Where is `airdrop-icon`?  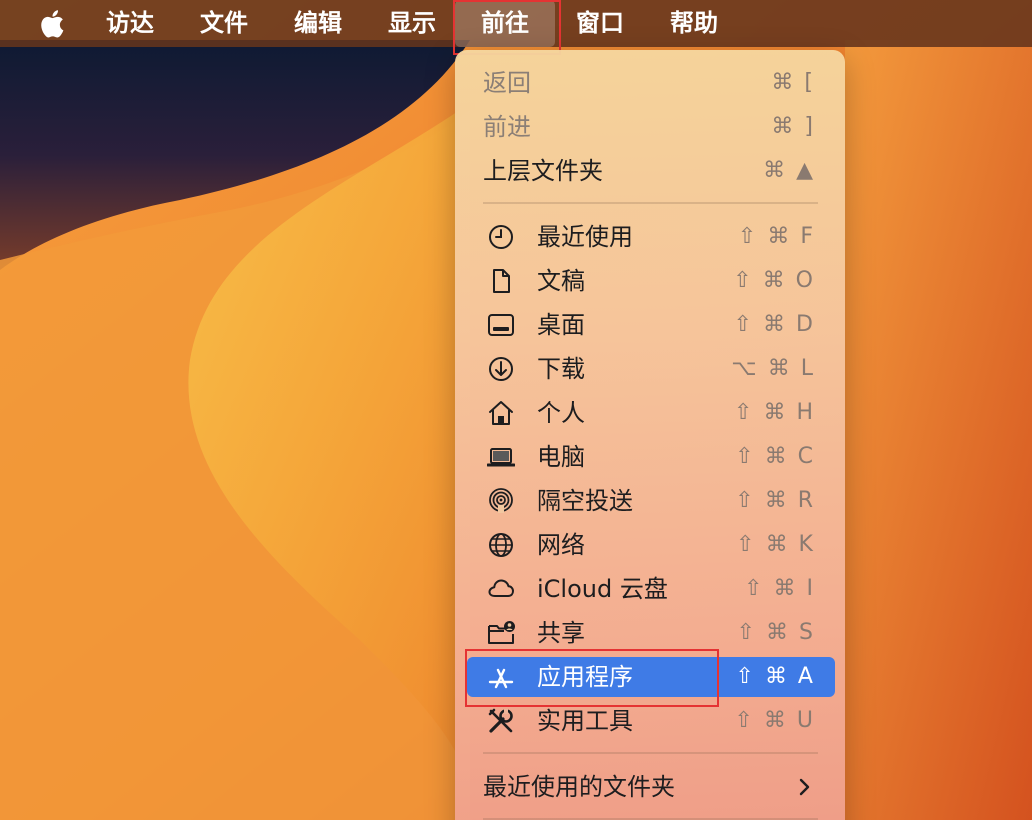
airdrop-icon is located at coordinates (501, 500).